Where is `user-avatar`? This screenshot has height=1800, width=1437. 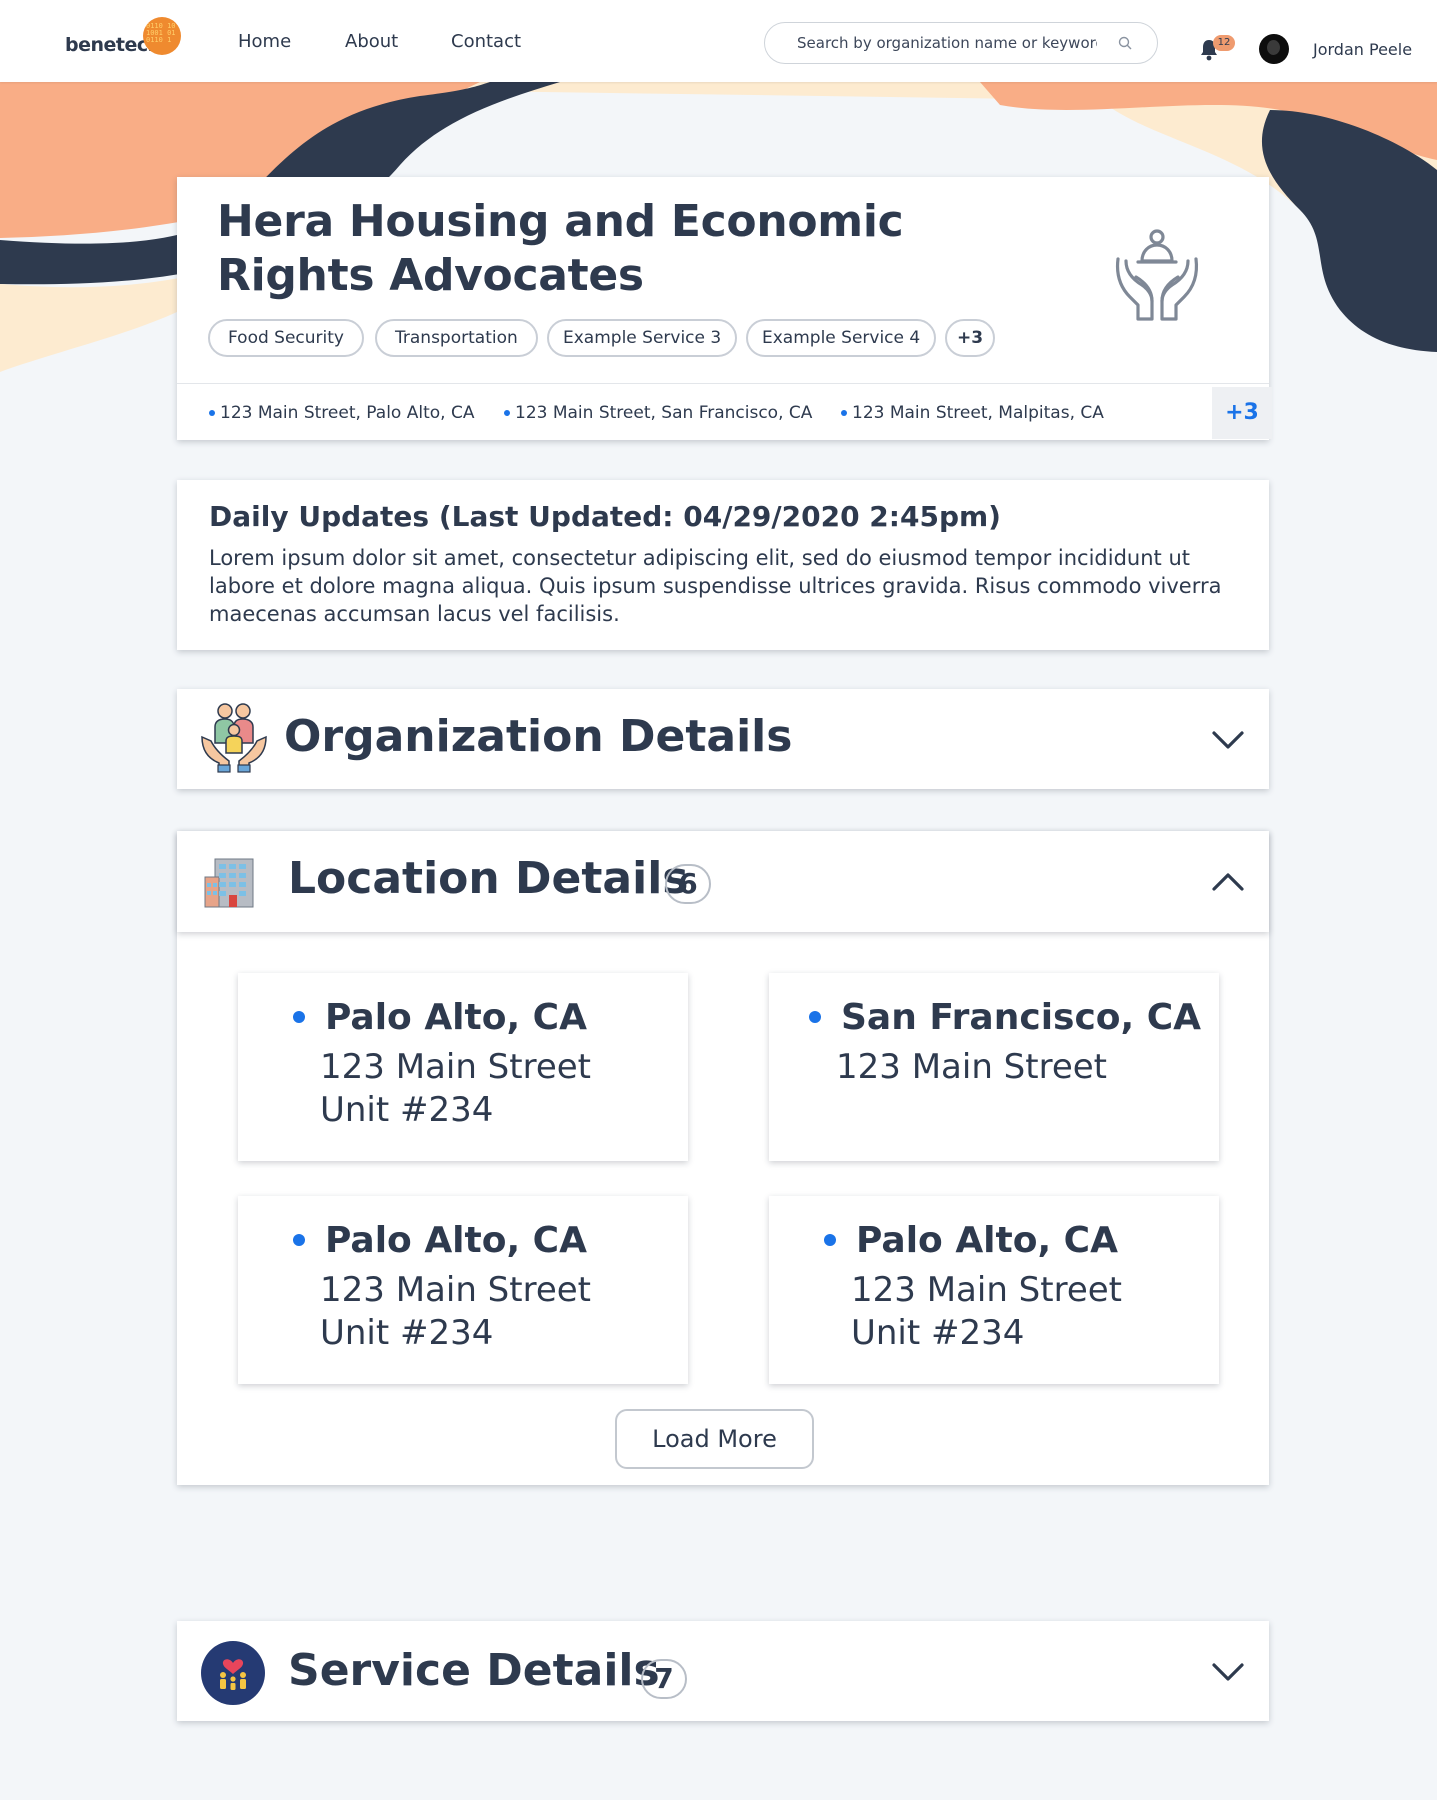 user-avatar is located at coordinates (1274, 49).